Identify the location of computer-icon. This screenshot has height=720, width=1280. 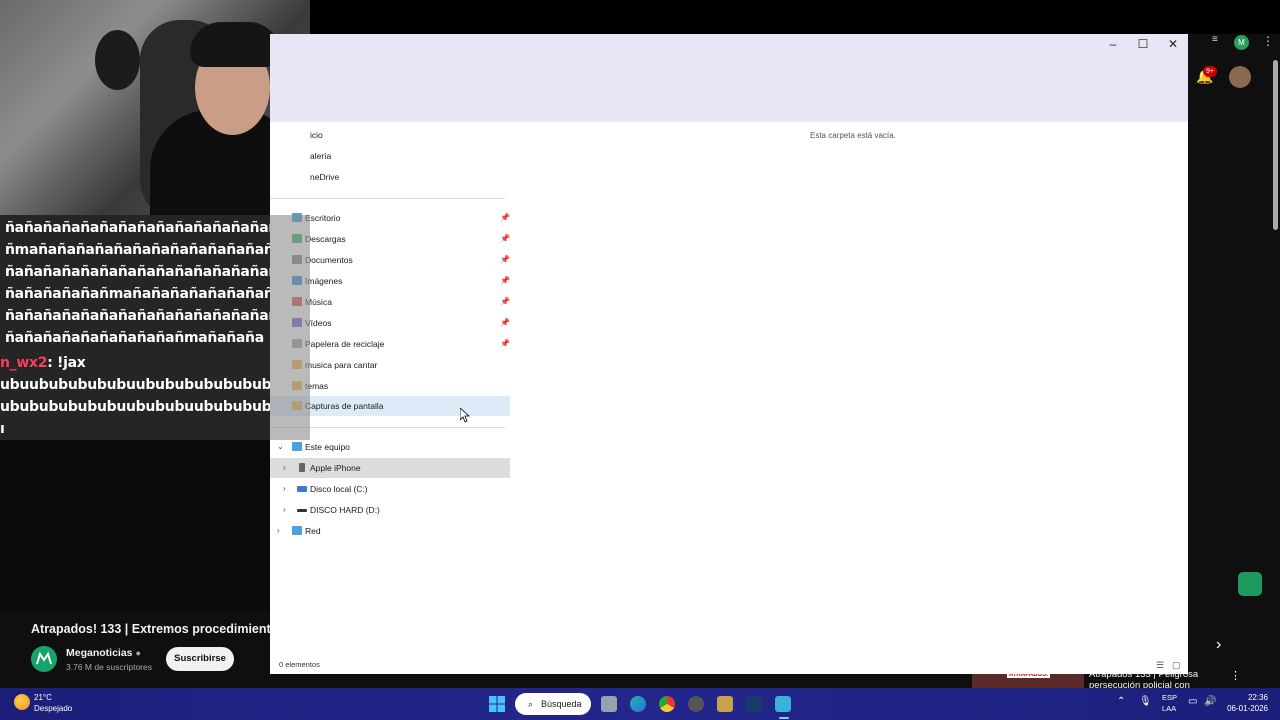
(297, 446).